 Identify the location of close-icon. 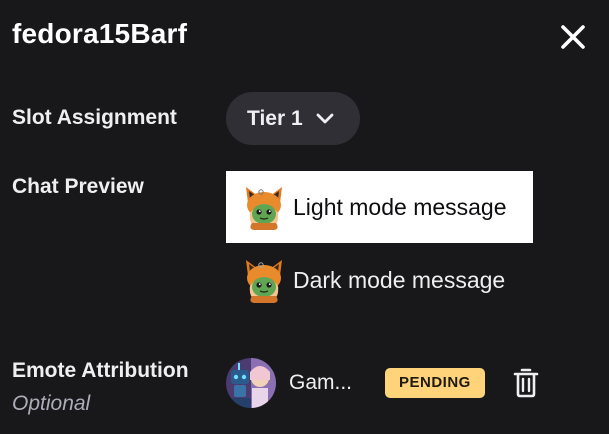
(573, 37).